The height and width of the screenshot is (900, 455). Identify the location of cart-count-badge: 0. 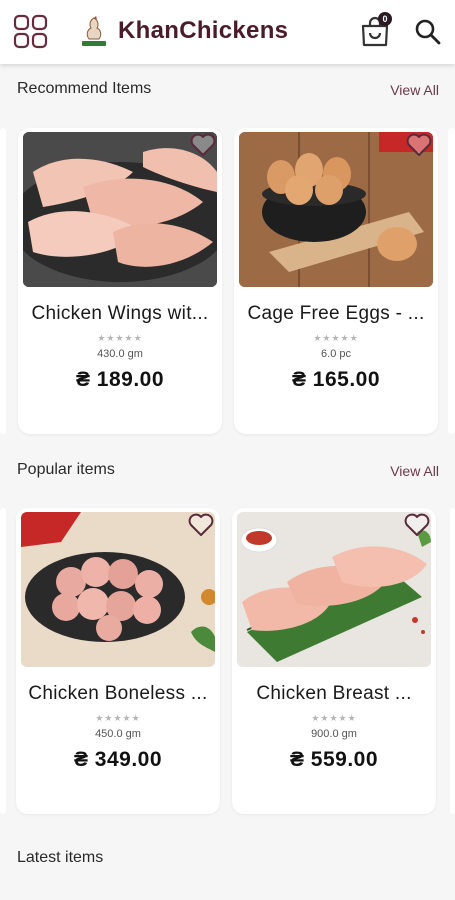
(385, 19).